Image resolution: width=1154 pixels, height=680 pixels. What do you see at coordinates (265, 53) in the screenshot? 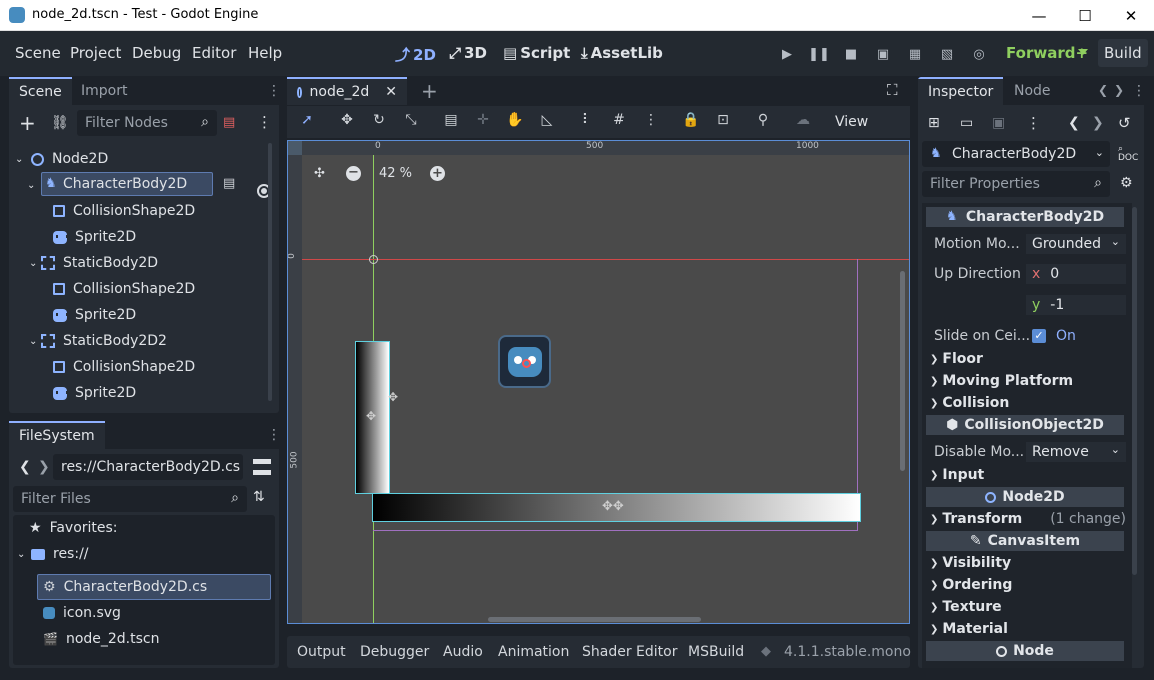
I see `menu-help: Help` at bounding box center [265, 53].